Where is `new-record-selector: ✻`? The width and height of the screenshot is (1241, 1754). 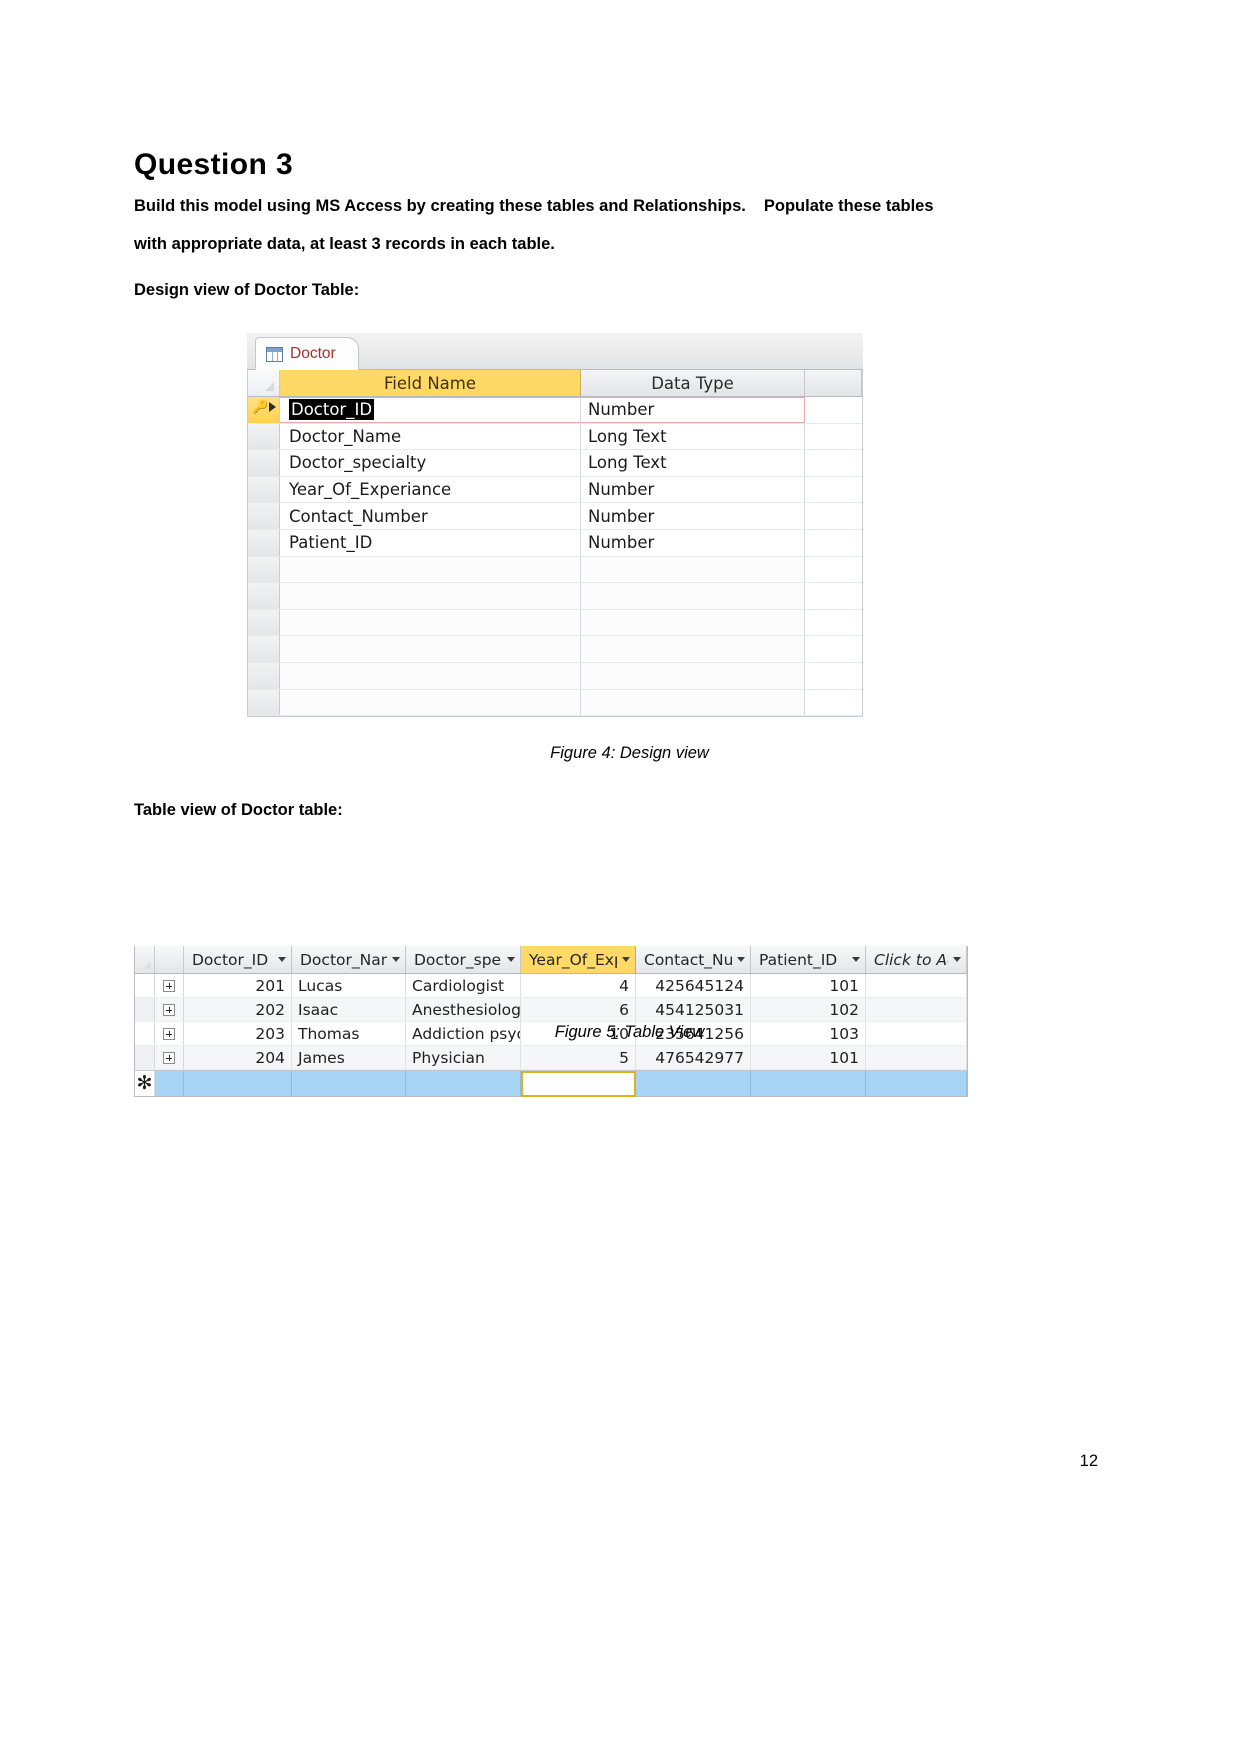
new-record-selector: ✻ is located at coordinates (145, 1083).